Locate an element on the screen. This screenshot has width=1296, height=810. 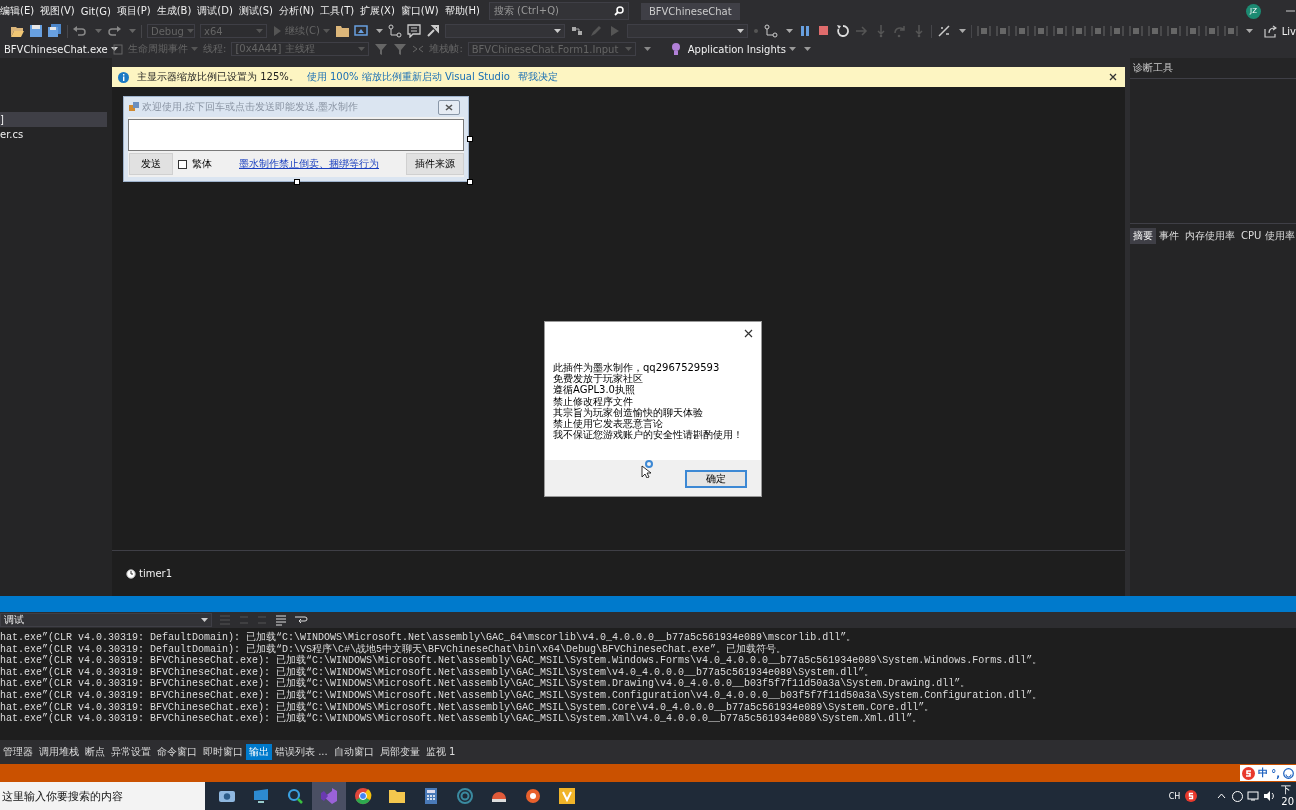
message-text: 禁止修改程序文件 is located at coordinates (593, 401).